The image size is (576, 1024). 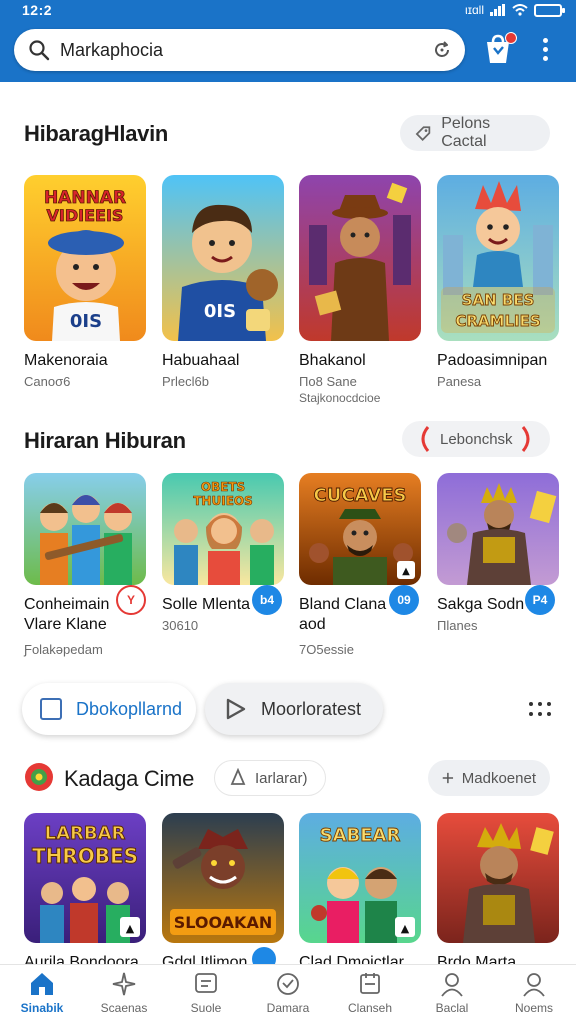 What do you see at coordinates (42, 984) in the screenshot?
I see `home-icon` at bounding box center [42, 984].